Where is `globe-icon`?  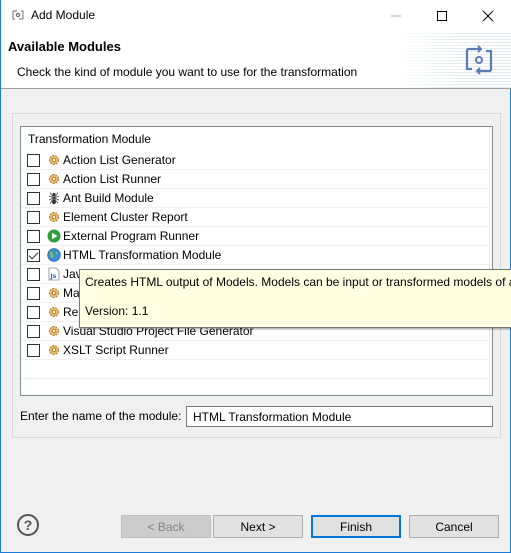 globe-icon is located at coordinates (54, 255).